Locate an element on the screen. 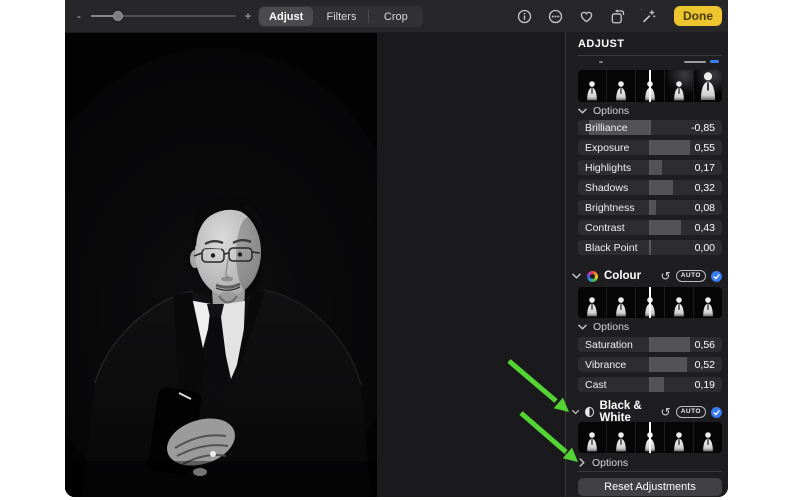 The image size is (799, 500). slider-cast: Cast 0,19 is located at coordinates (650, 384).